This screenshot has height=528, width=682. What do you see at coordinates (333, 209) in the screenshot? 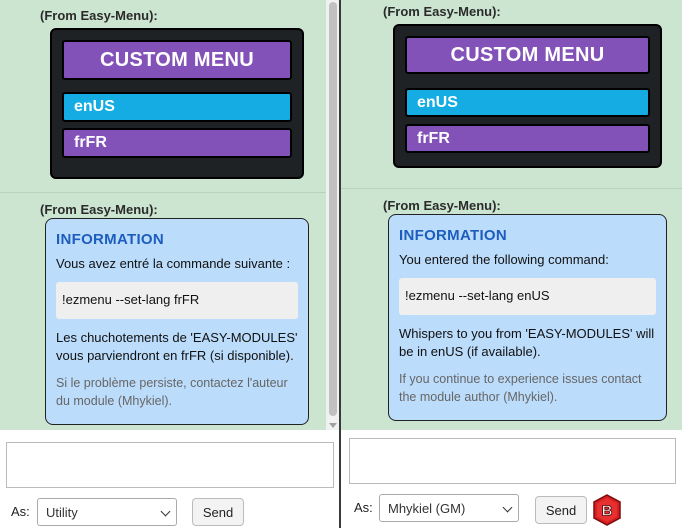
I see `scrollbar-thumb` at bounding box center [333, 209].